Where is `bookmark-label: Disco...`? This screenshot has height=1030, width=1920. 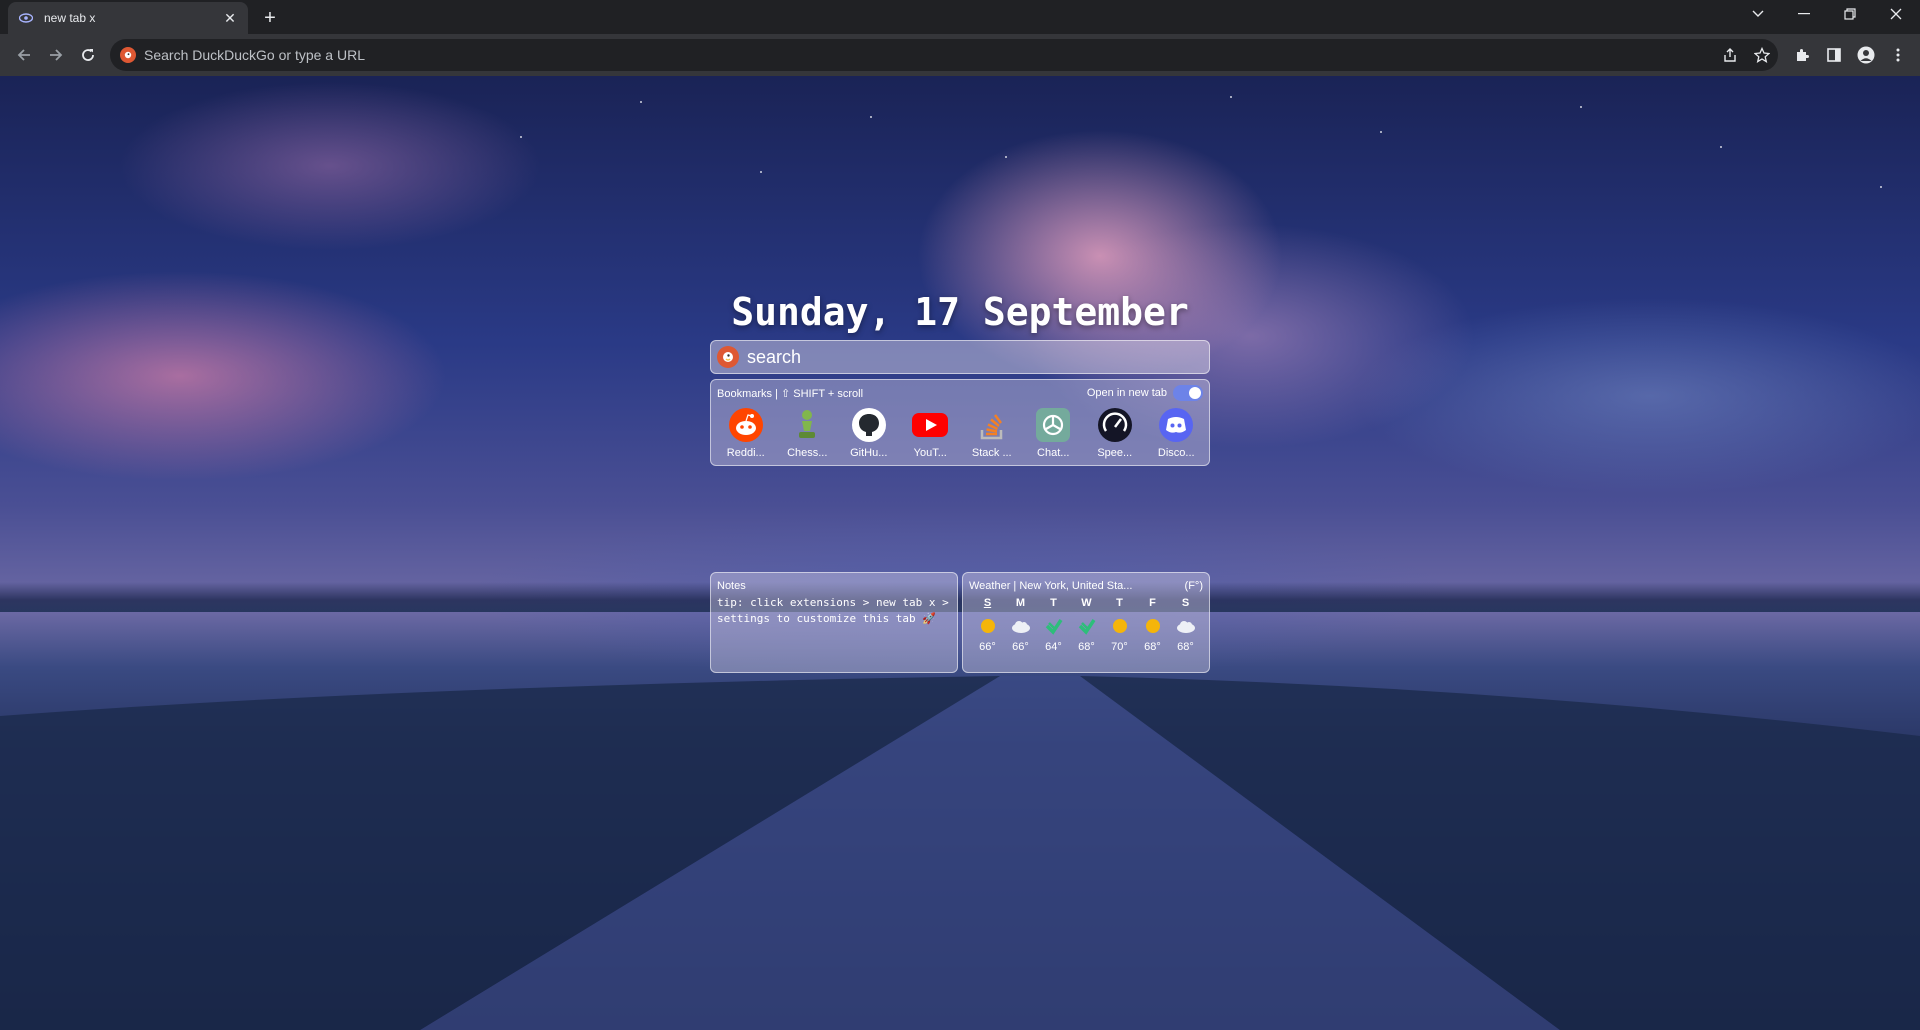
bookmark-label: Disco... is located at coordinates (1176, 453).